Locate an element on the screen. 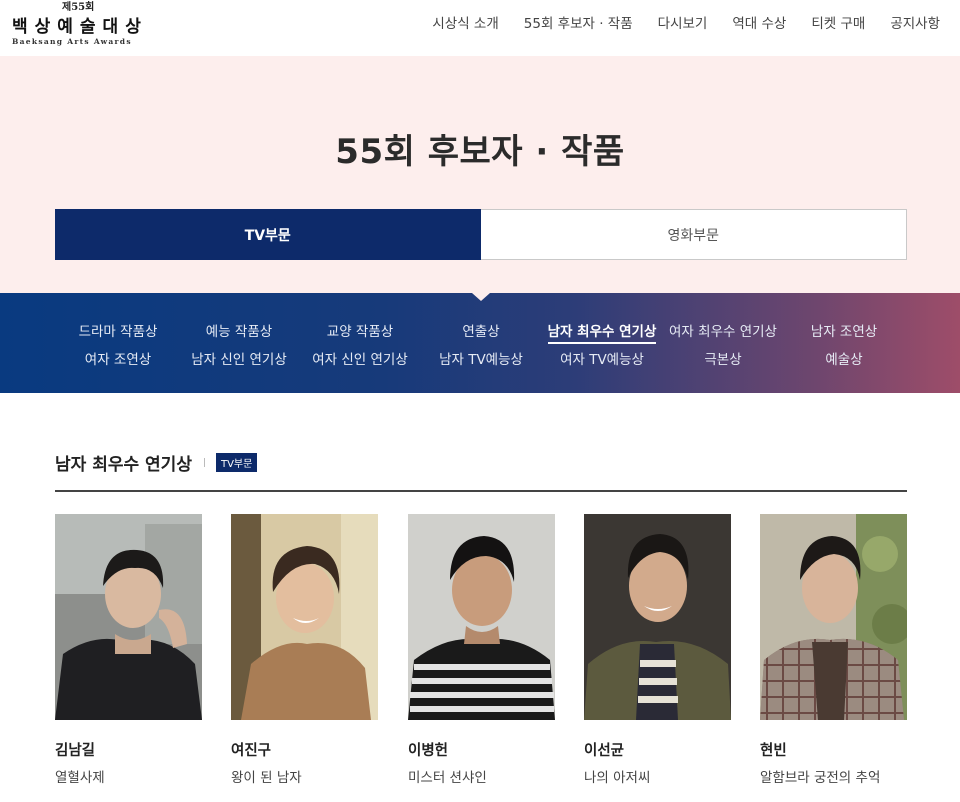 This screenshot has height=802, width=960. nav-item-notices: 공지사항 is located at coordinates (915, 22).